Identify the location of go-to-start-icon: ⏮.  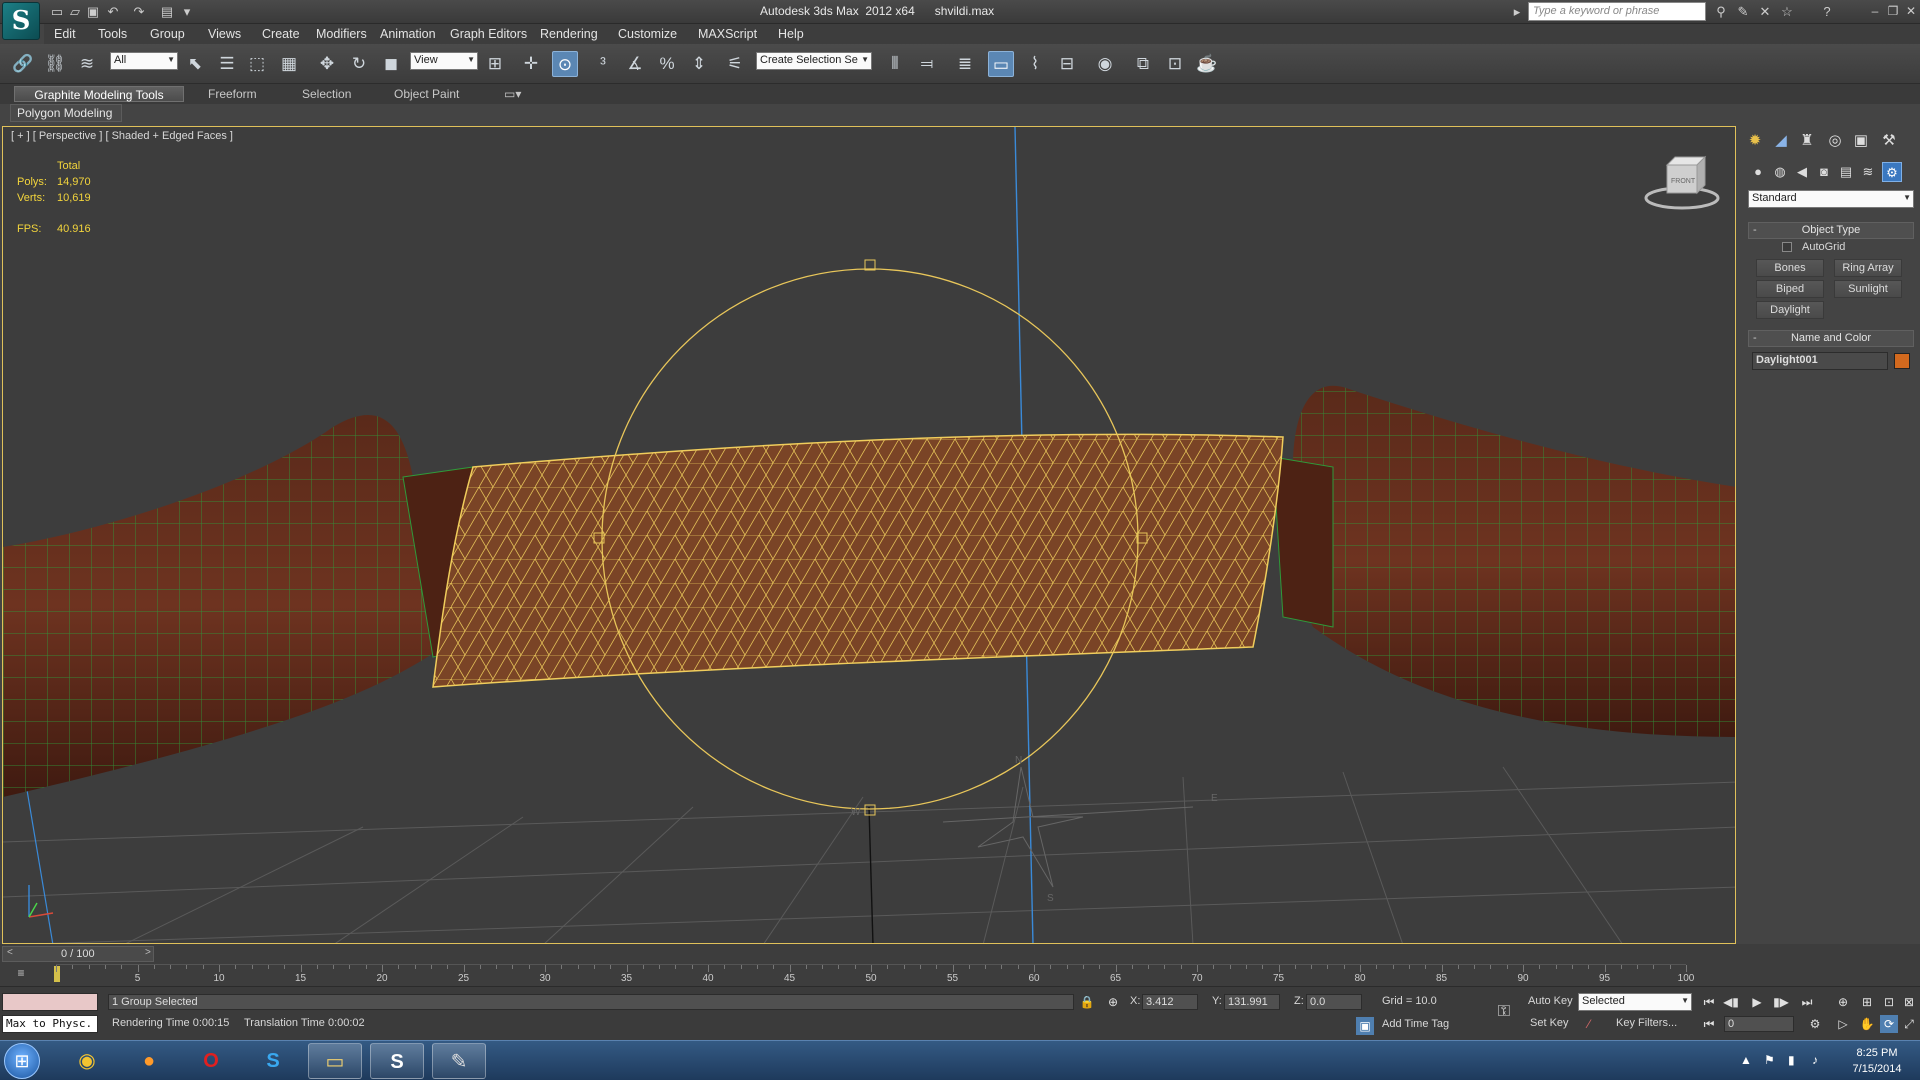
(1709, 1002).